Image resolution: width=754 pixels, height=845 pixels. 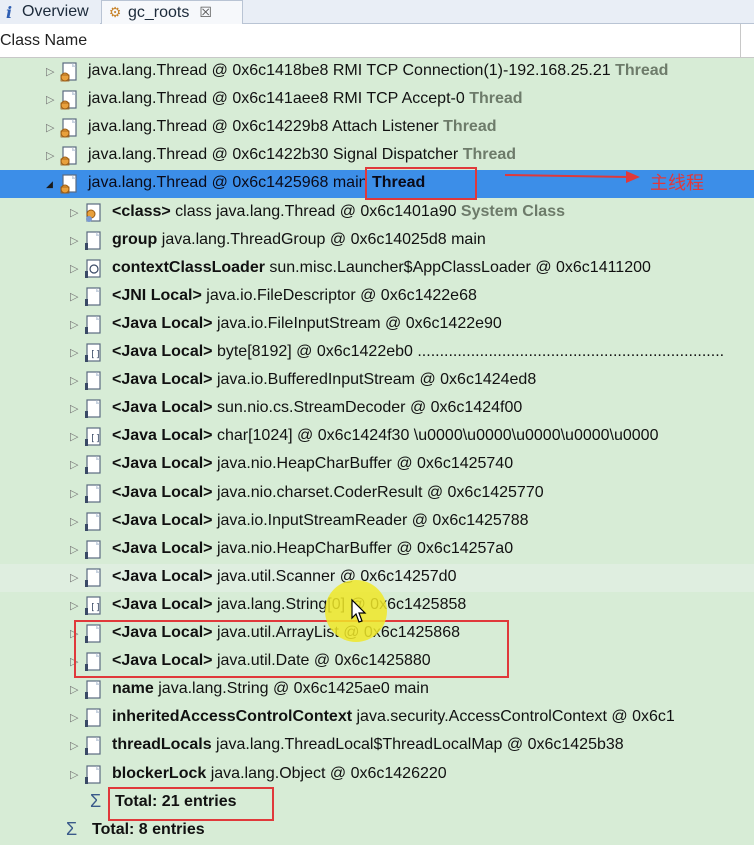 I want to click on annotation-arrow, so click(x=572, y=177).